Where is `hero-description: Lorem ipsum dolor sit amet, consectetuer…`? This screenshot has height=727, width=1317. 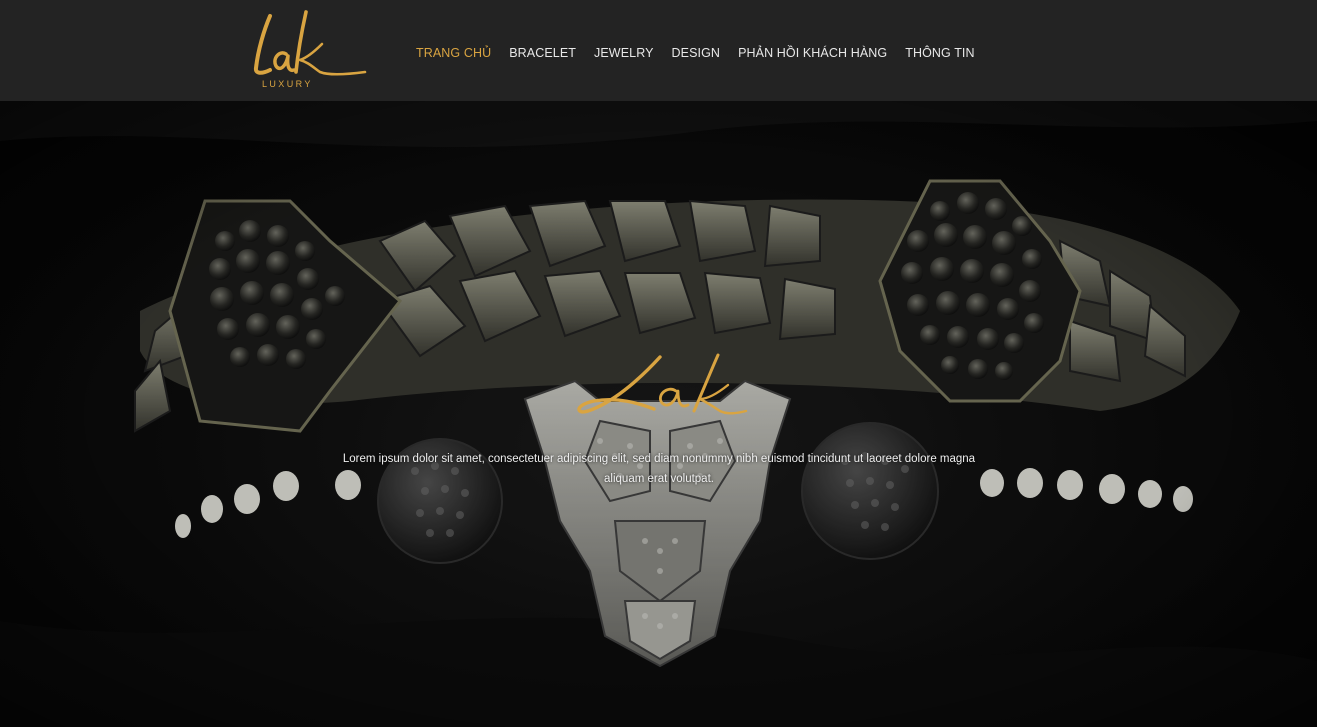
hero-description: Lorem ipsum dolor sit amet, consectetuer… is located at coordinates (659, 468).